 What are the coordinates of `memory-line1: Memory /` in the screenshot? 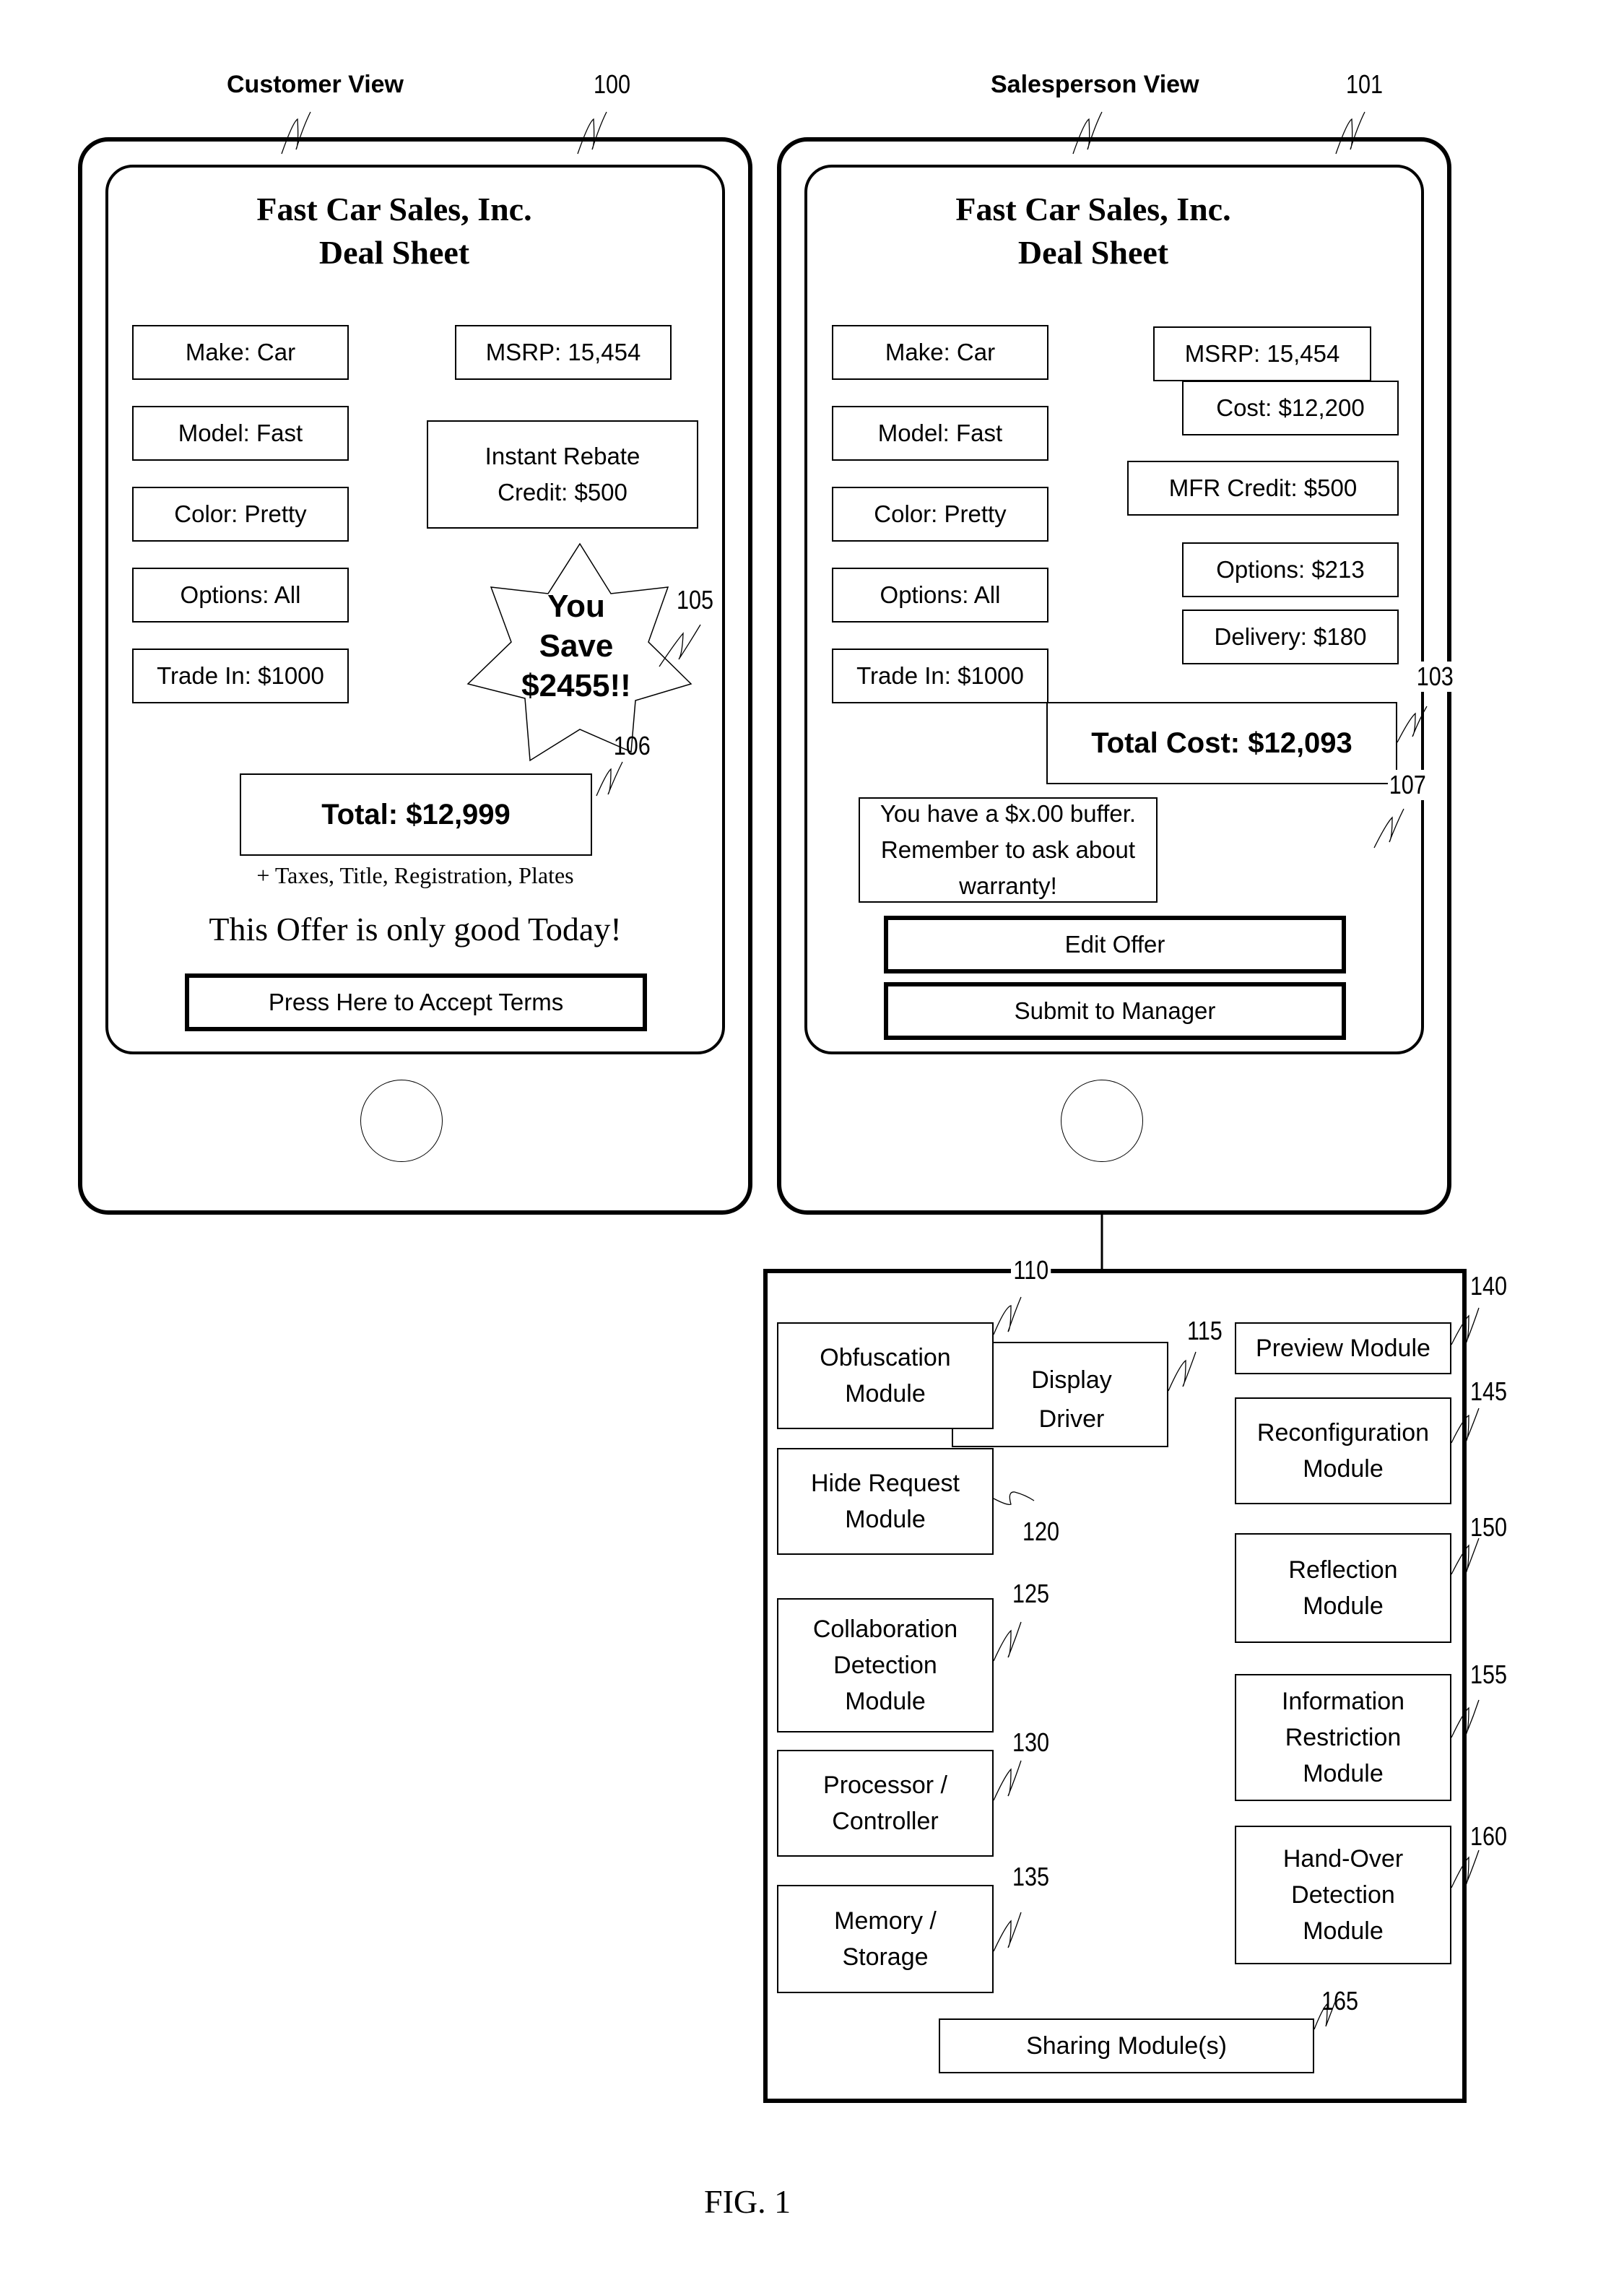 It's located at (885, 1921).